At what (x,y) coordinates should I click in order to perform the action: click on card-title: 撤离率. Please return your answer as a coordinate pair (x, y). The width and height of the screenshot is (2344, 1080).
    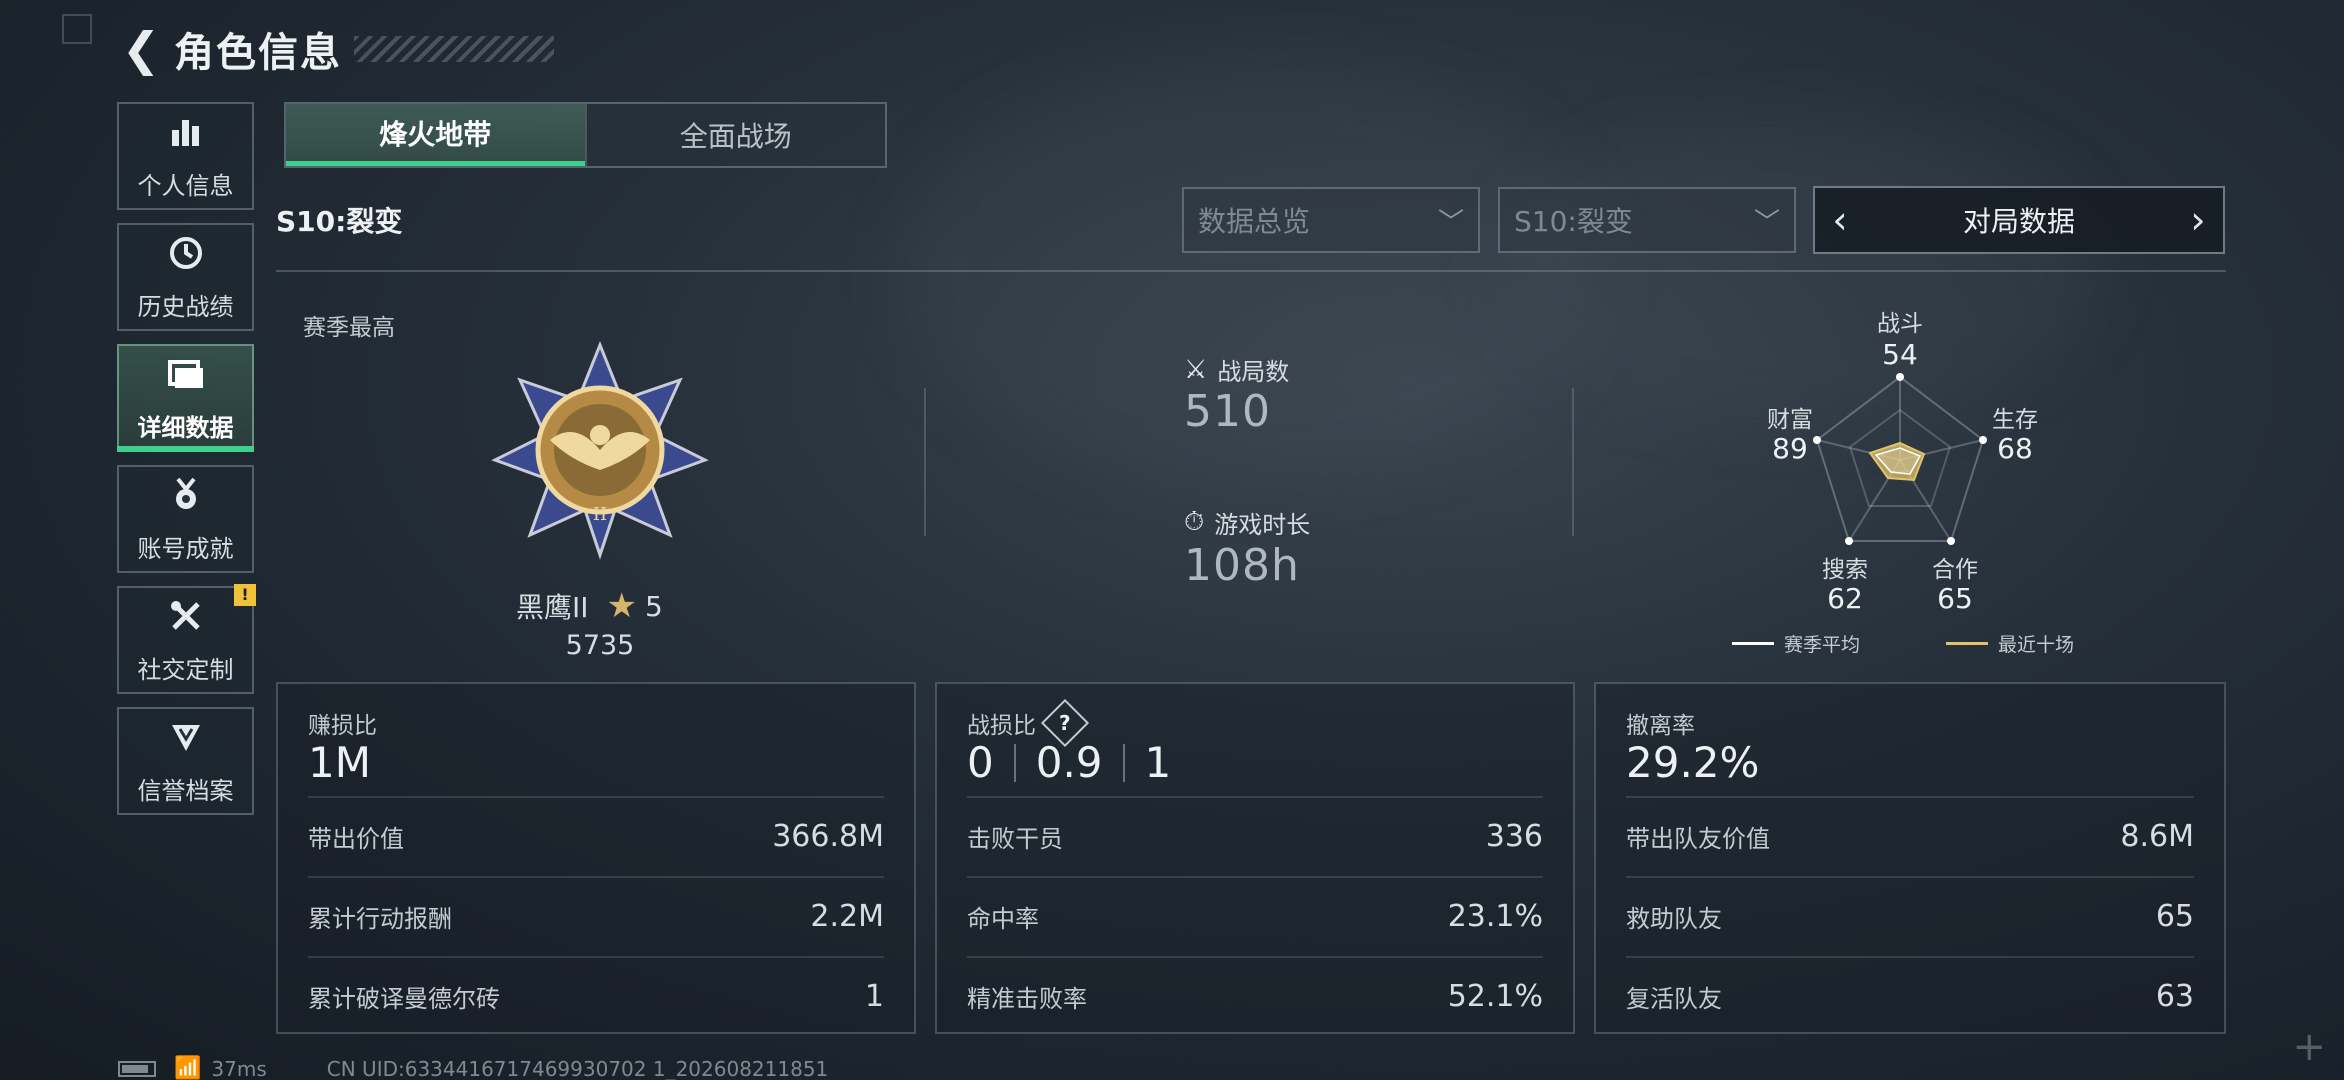
    Looking at the image, I should click on (1660, 726).